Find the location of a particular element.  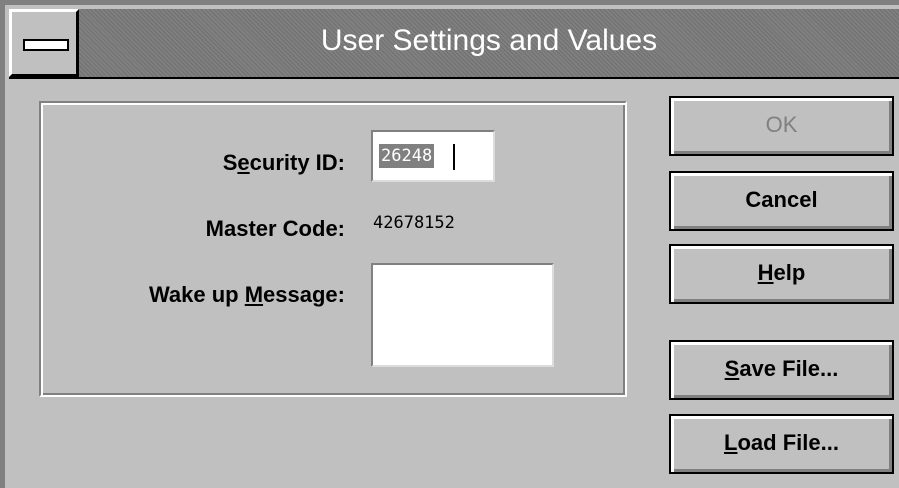

help-button-label: elp is located at coordinates (789, 272).